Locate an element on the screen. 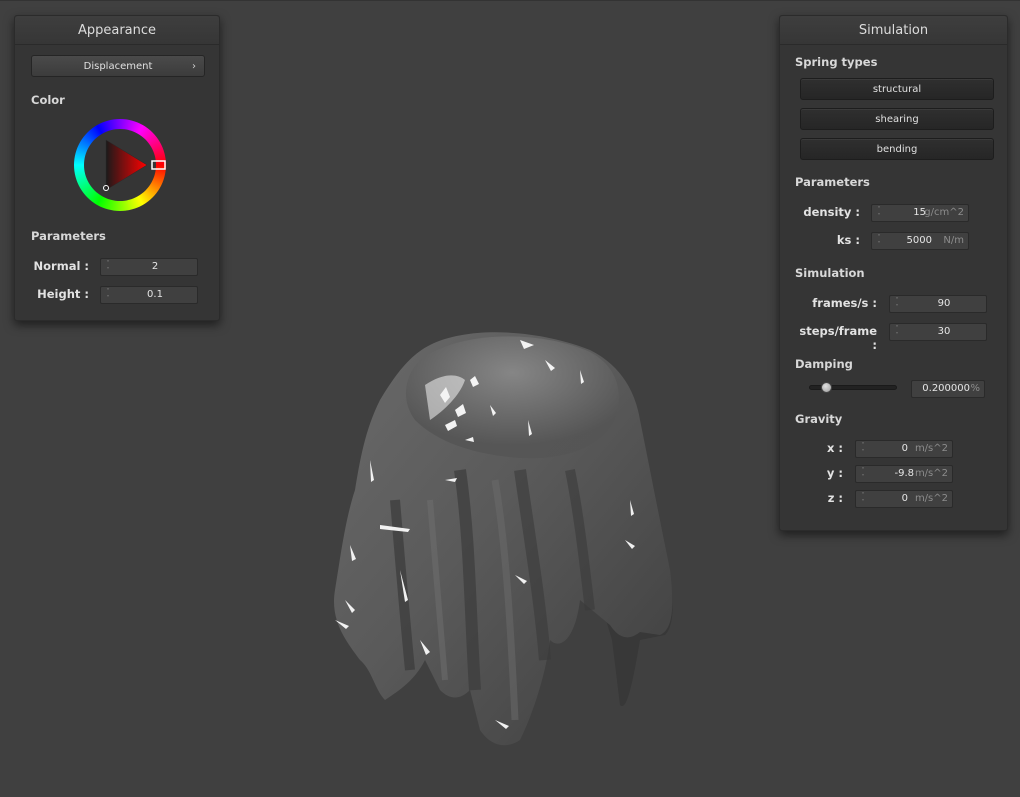 The height and width of the screenshot is (797, 1020). gravity-z-spinner: ˄ ˅ is located at coordinates (863, 499).